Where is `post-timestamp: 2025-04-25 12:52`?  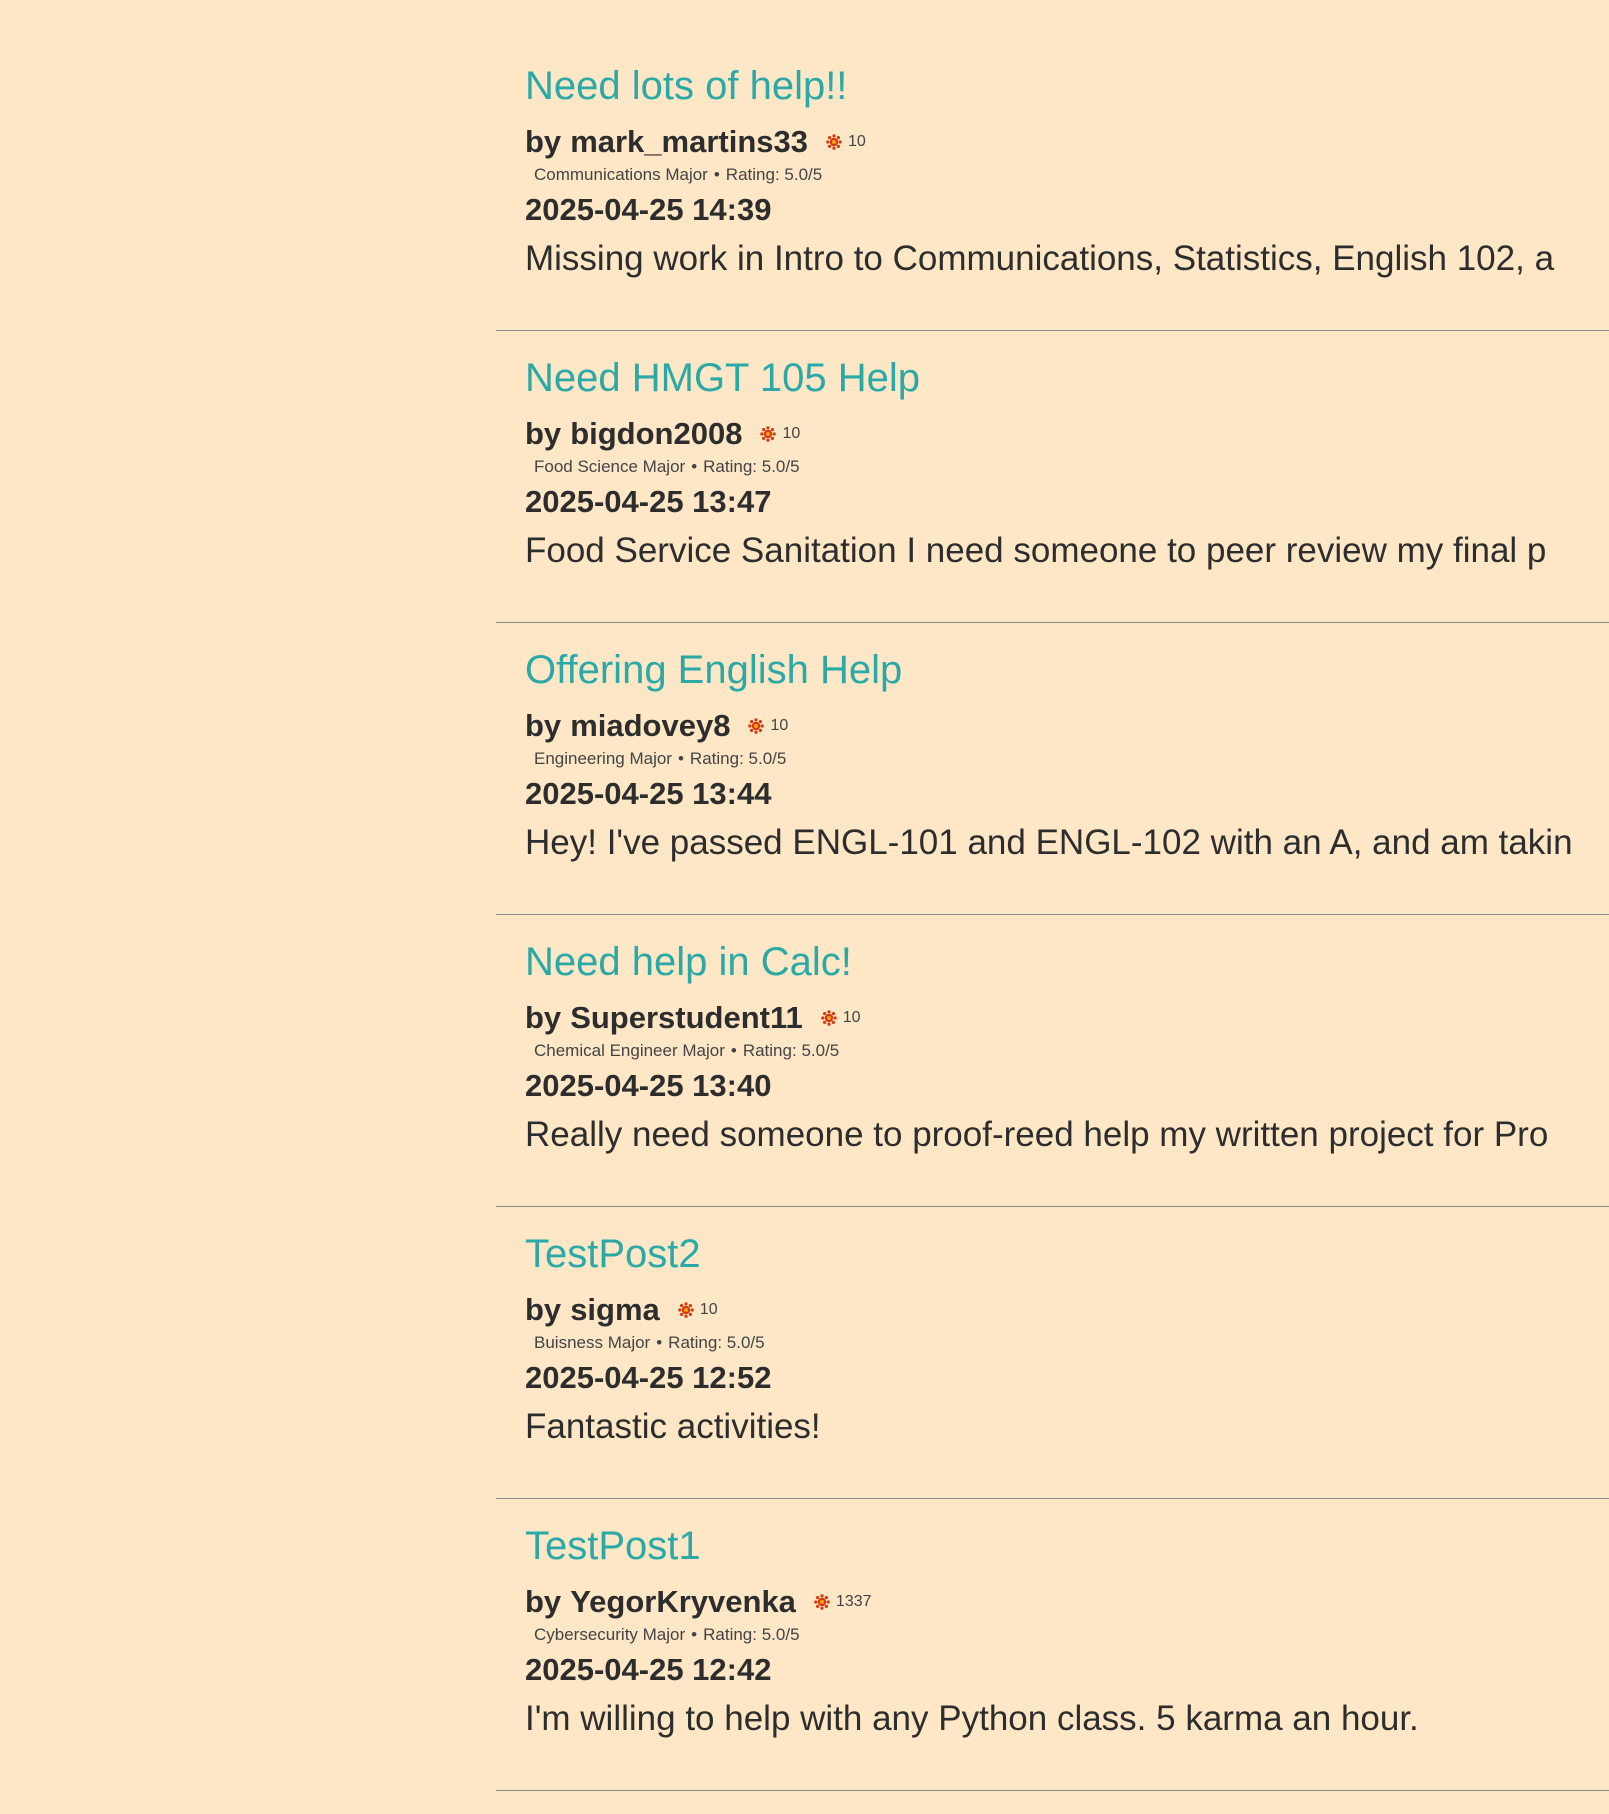
post-timestamp: 2025-04-25 12:52 is located at coordinates (648, 1377).